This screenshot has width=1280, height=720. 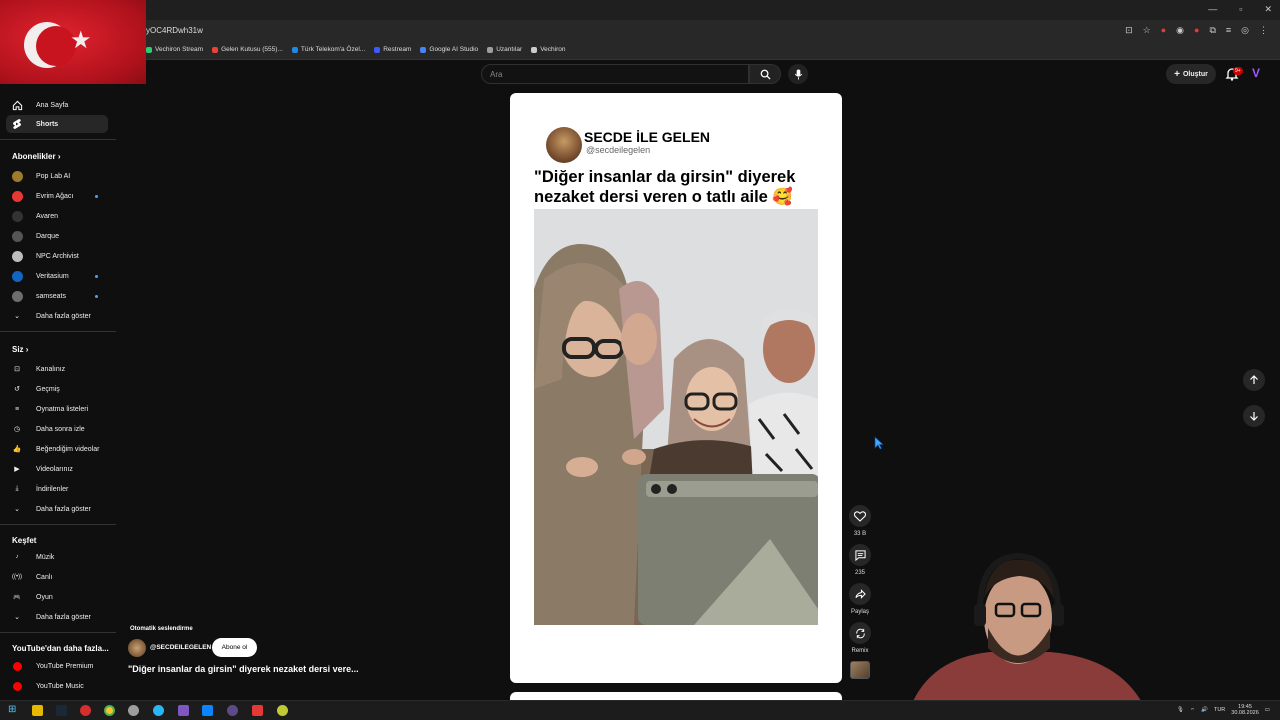 What do you see at coordinates (640, 31) in the screenshot?
I see `address-bar: yOC4RDwh31w ⊡ ☆ ● ◉ ● ⧉ ≡ ◎ ⋮` at bounding box center [640, 31].